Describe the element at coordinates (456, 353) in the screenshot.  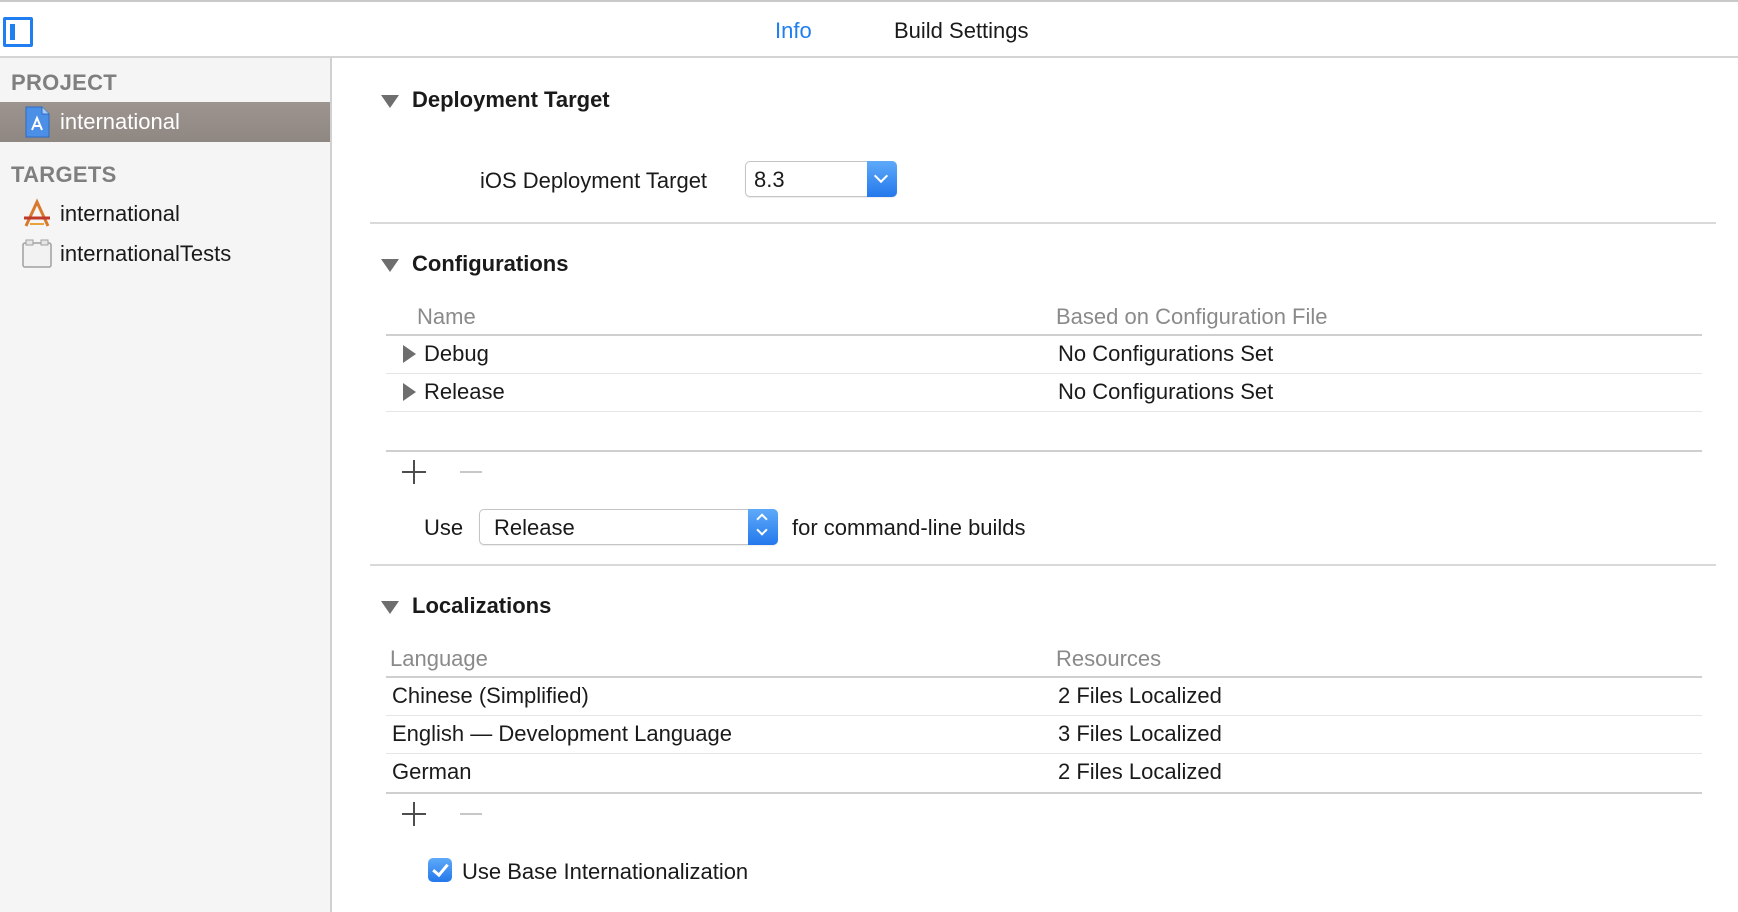
I see `config-name: Debug` at that location.